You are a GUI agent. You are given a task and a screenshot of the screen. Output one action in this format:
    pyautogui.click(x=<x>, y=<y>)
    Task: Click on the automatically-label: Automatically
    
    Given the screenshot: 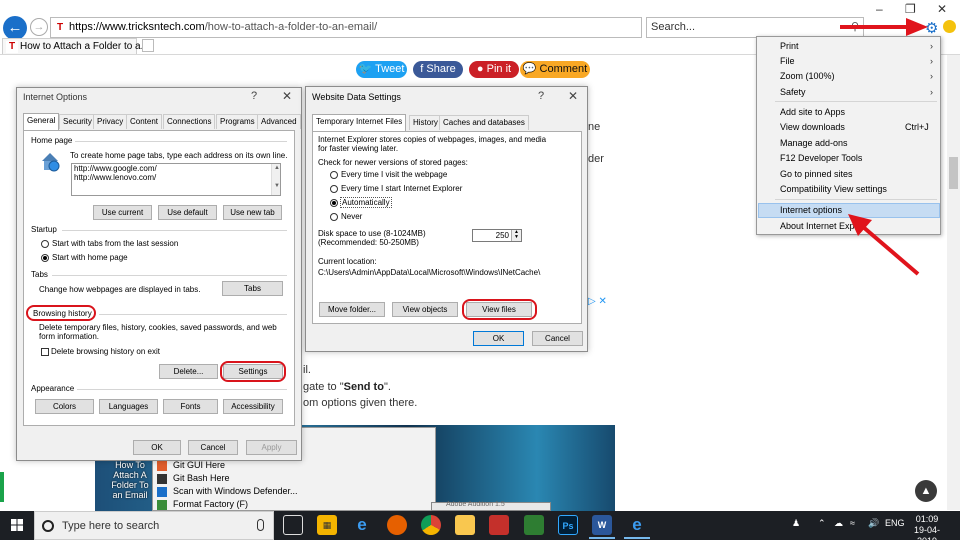 What is the action you would take?
    pyautogui.click(x=366, y=202)
    